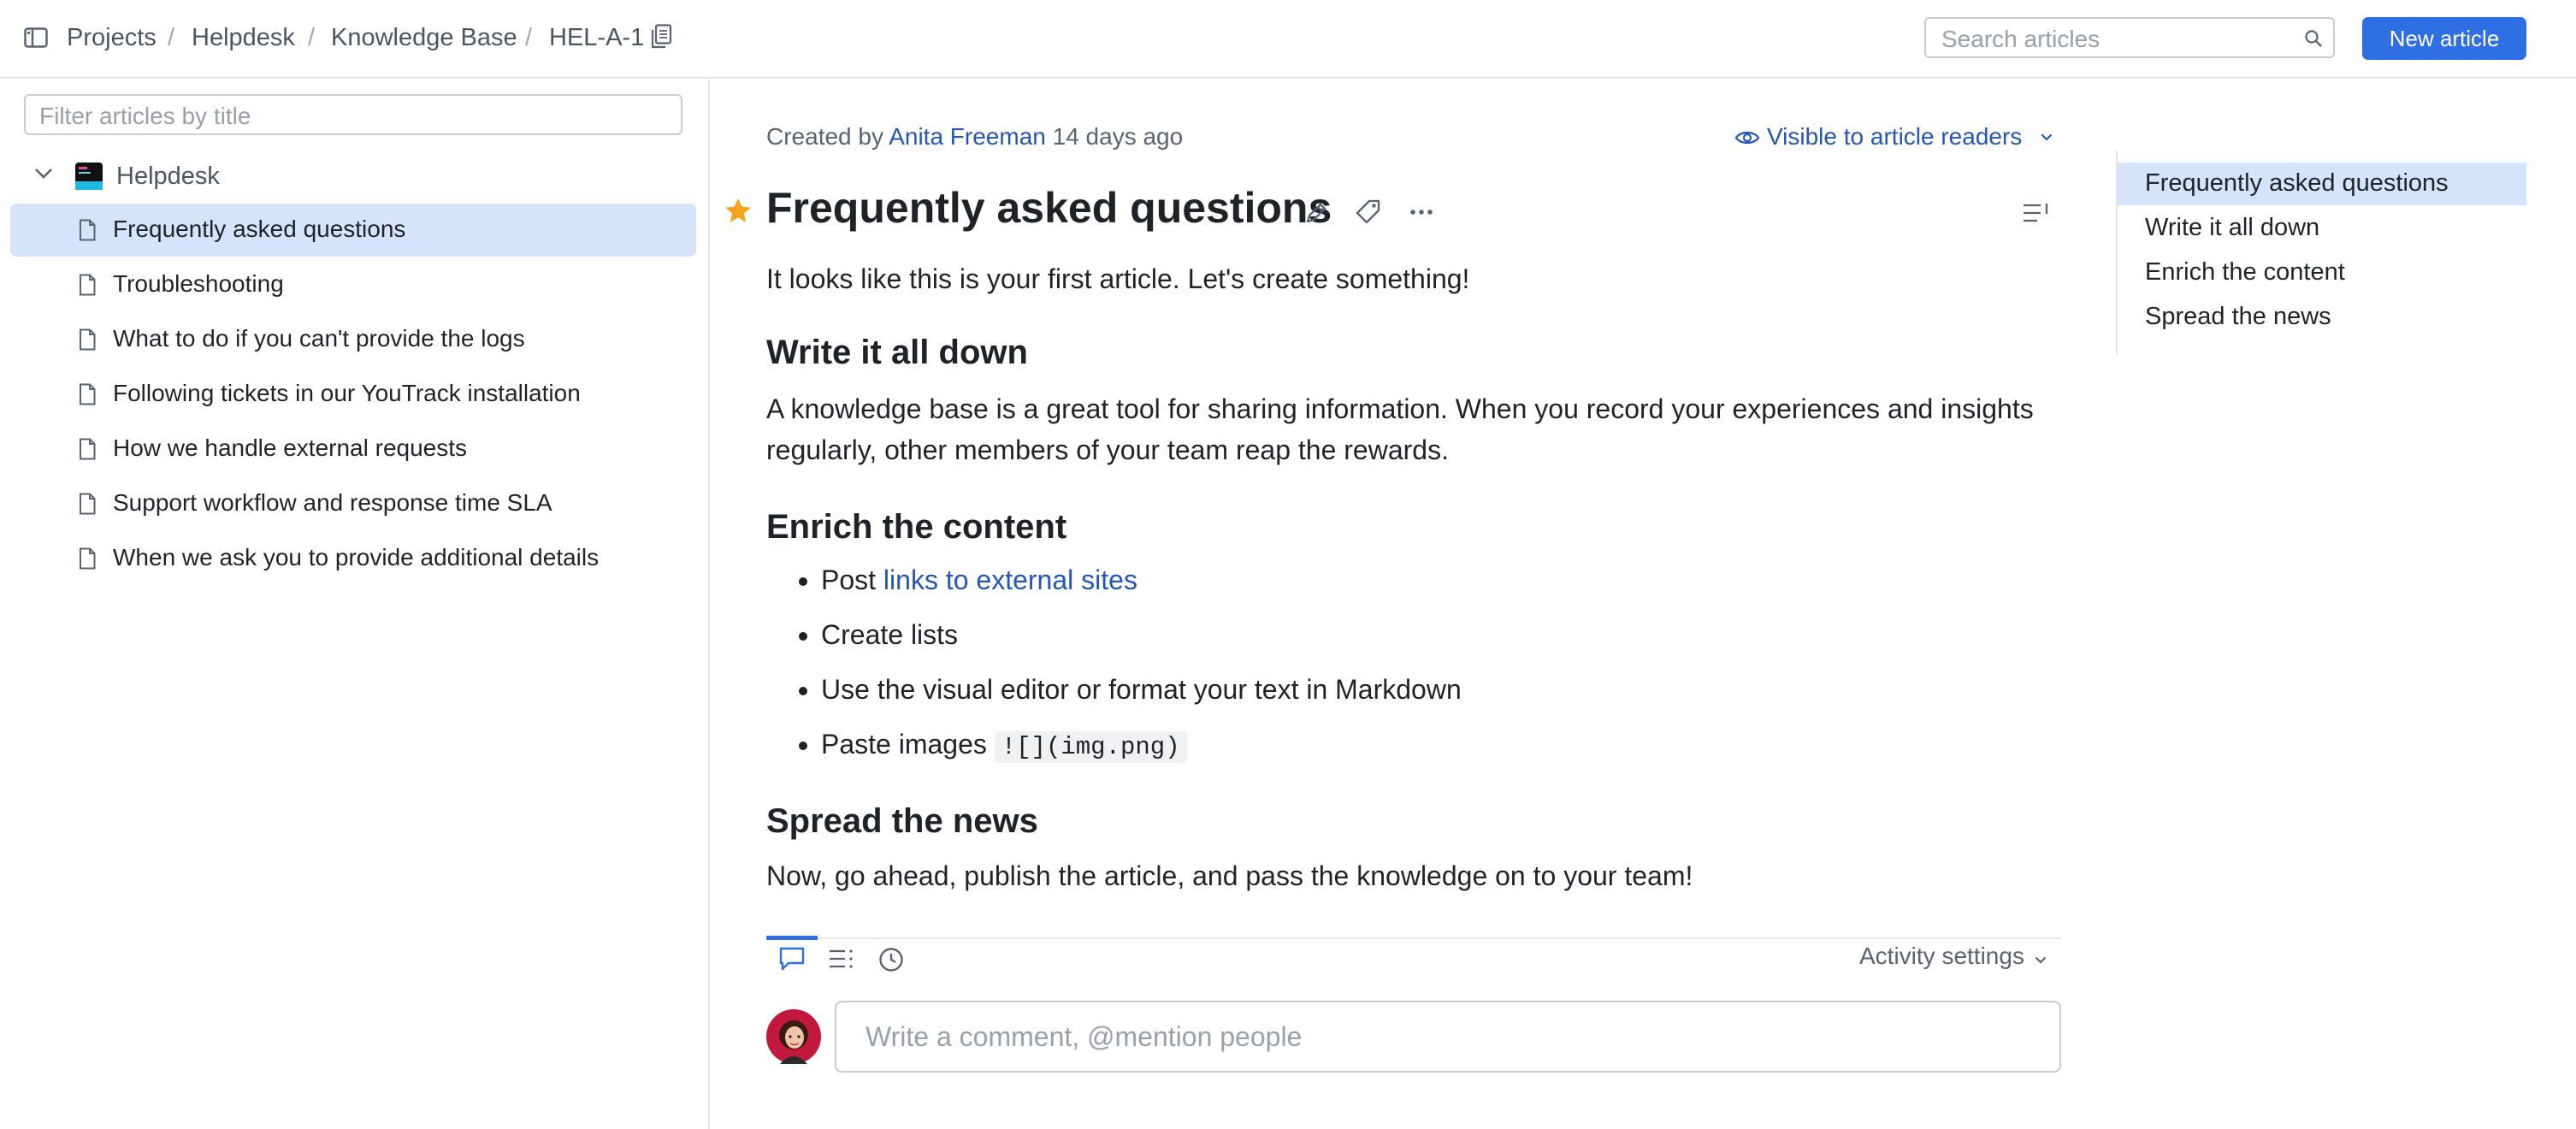  I want to click on list-item: Paste images ![](img.png), so click(993, 746).